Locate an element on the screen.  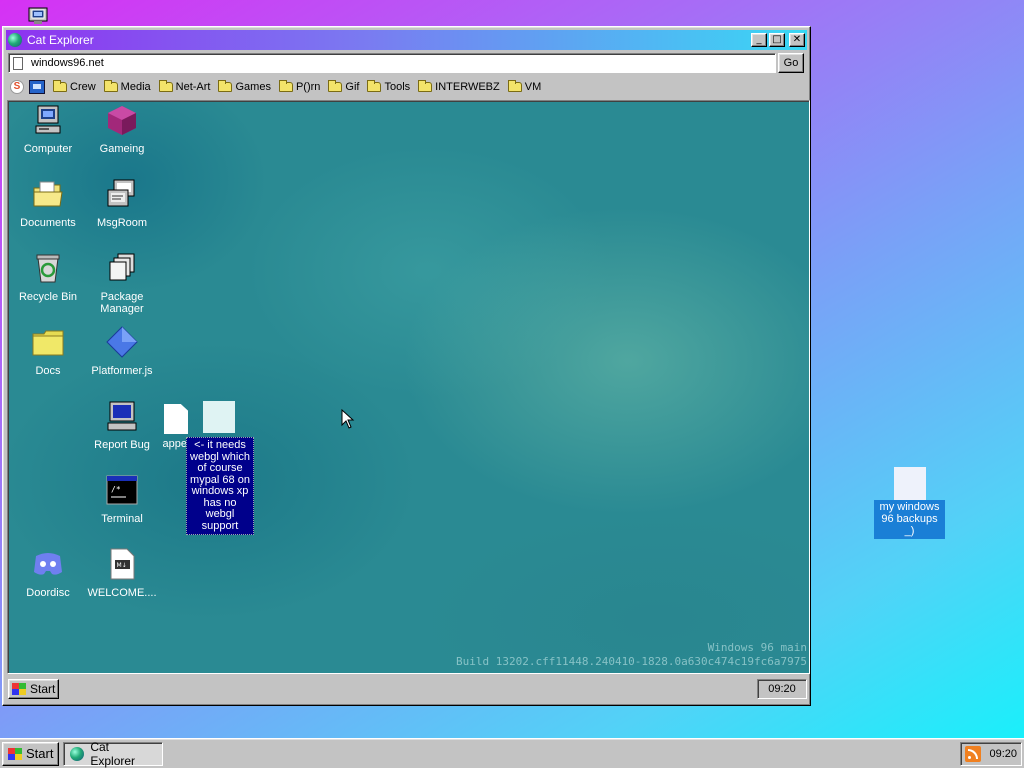
desktop-icon-docs: Docs is located at coordinates (48, 351).